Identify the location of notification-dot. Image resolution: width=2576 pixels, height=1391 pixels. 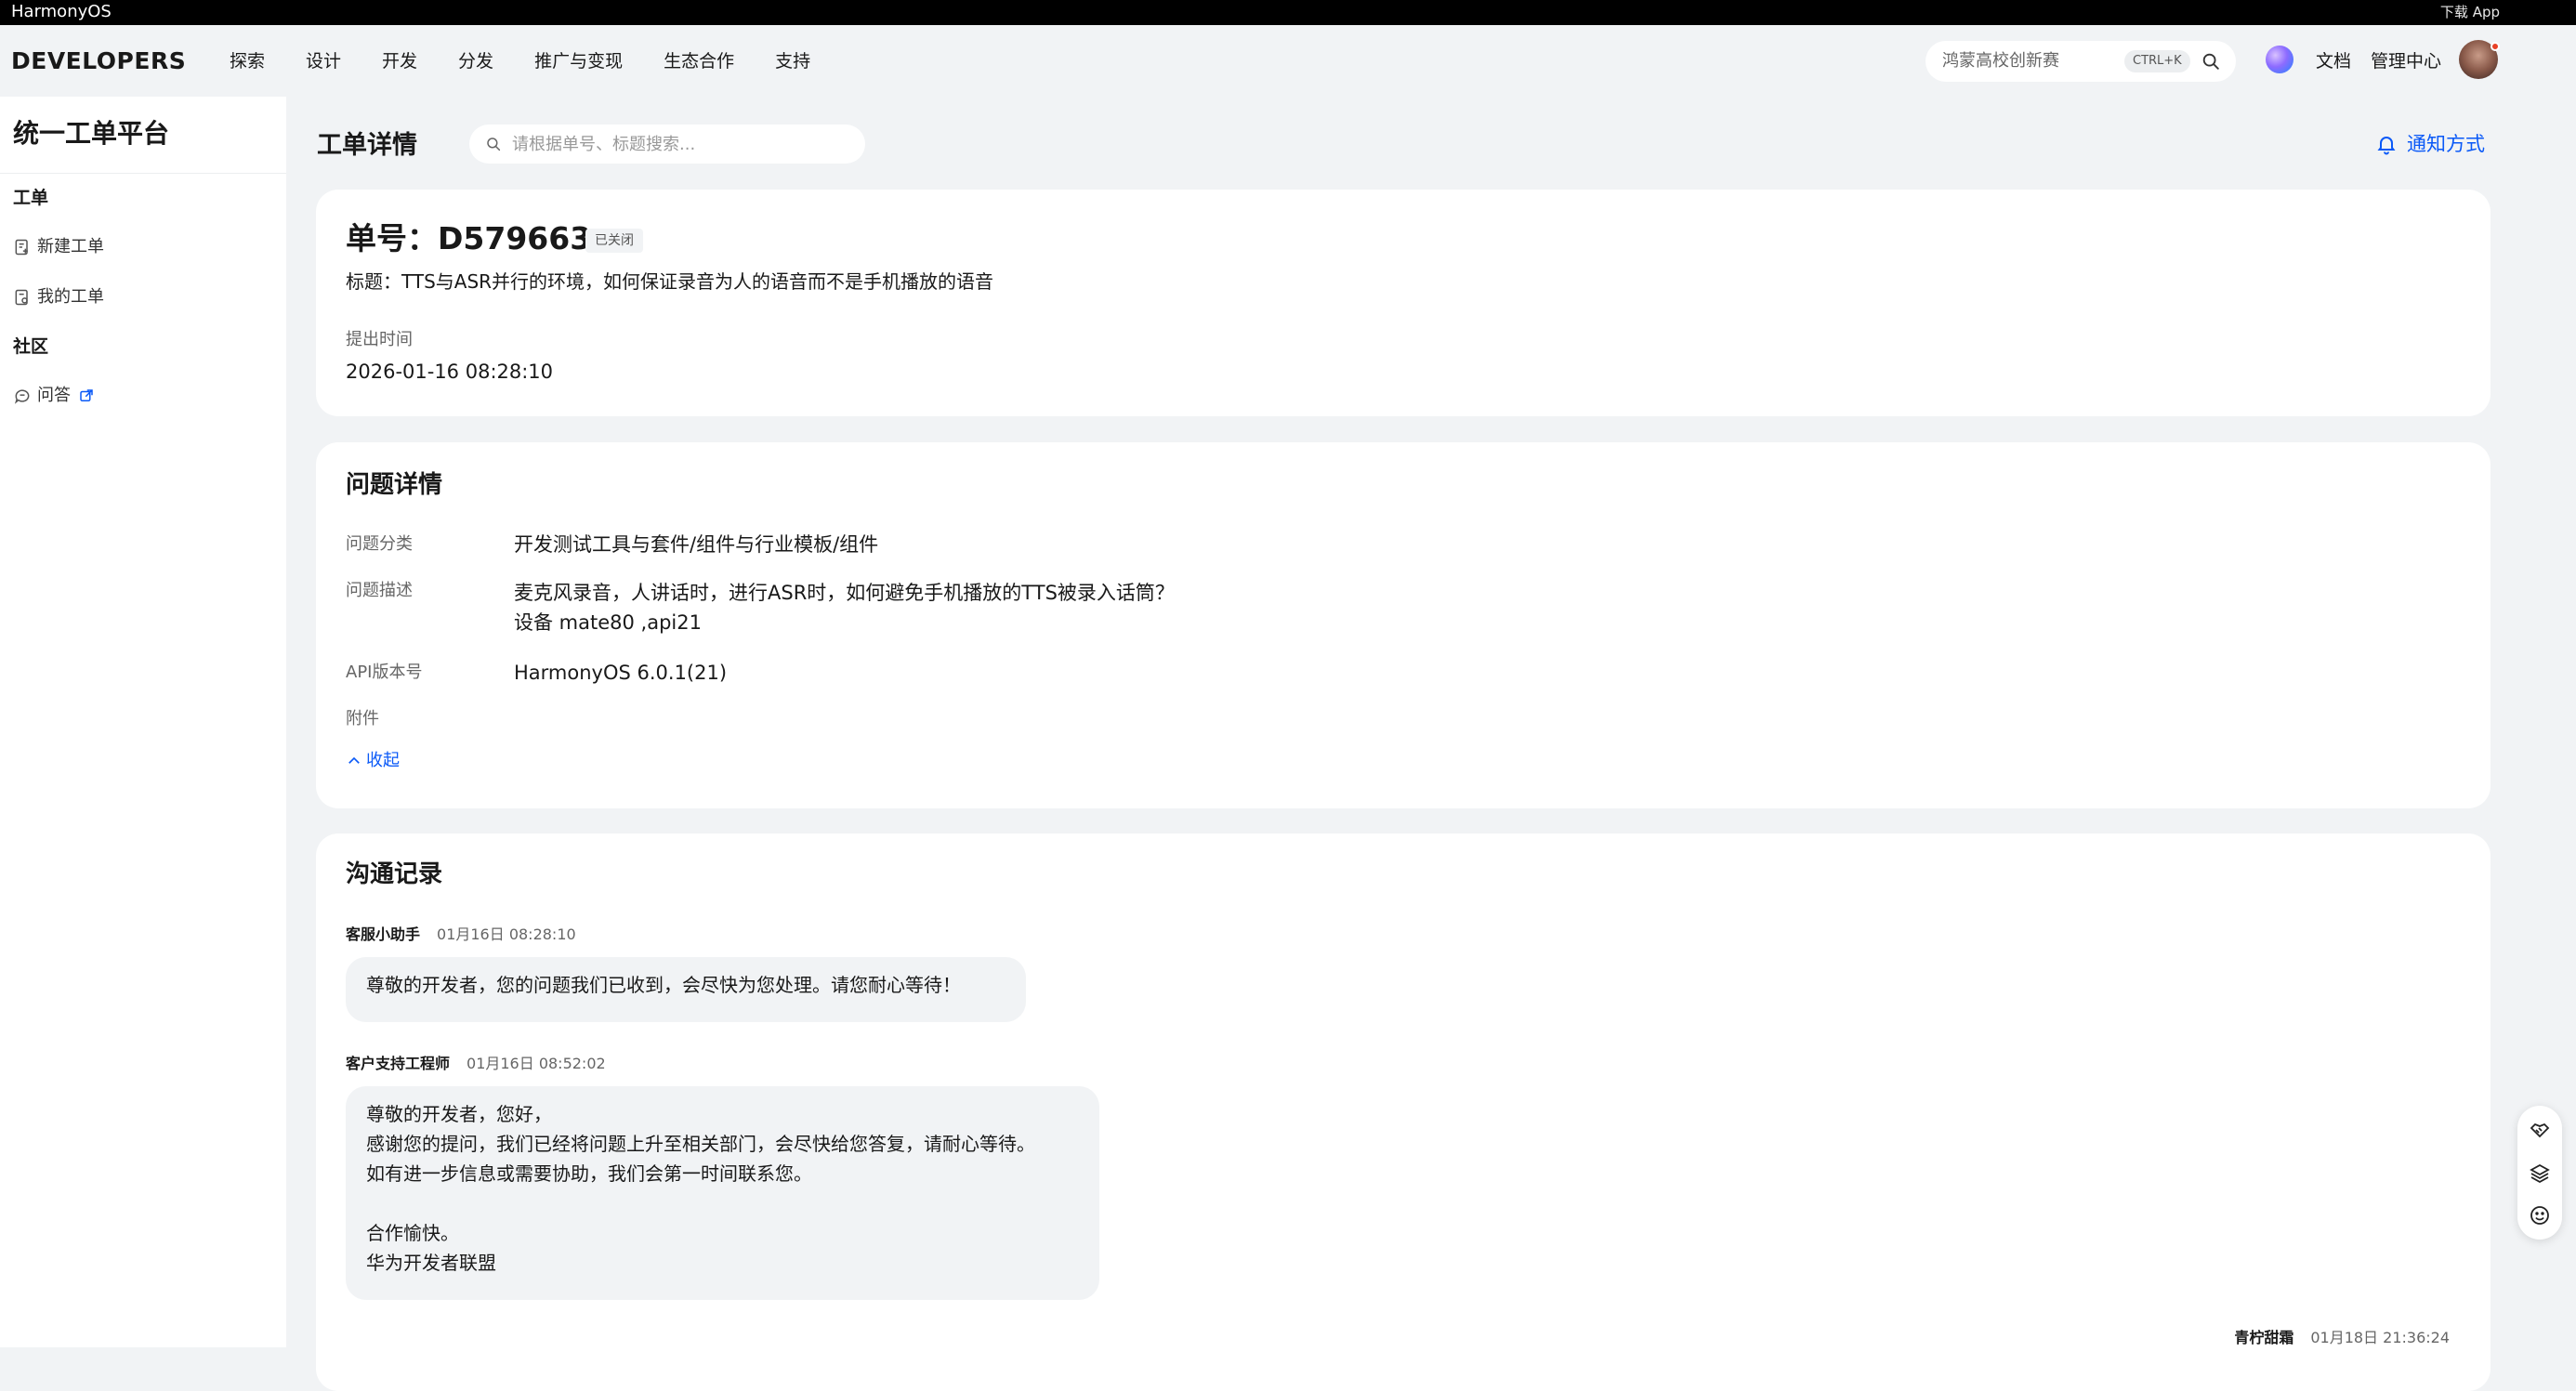
(2495, 46).